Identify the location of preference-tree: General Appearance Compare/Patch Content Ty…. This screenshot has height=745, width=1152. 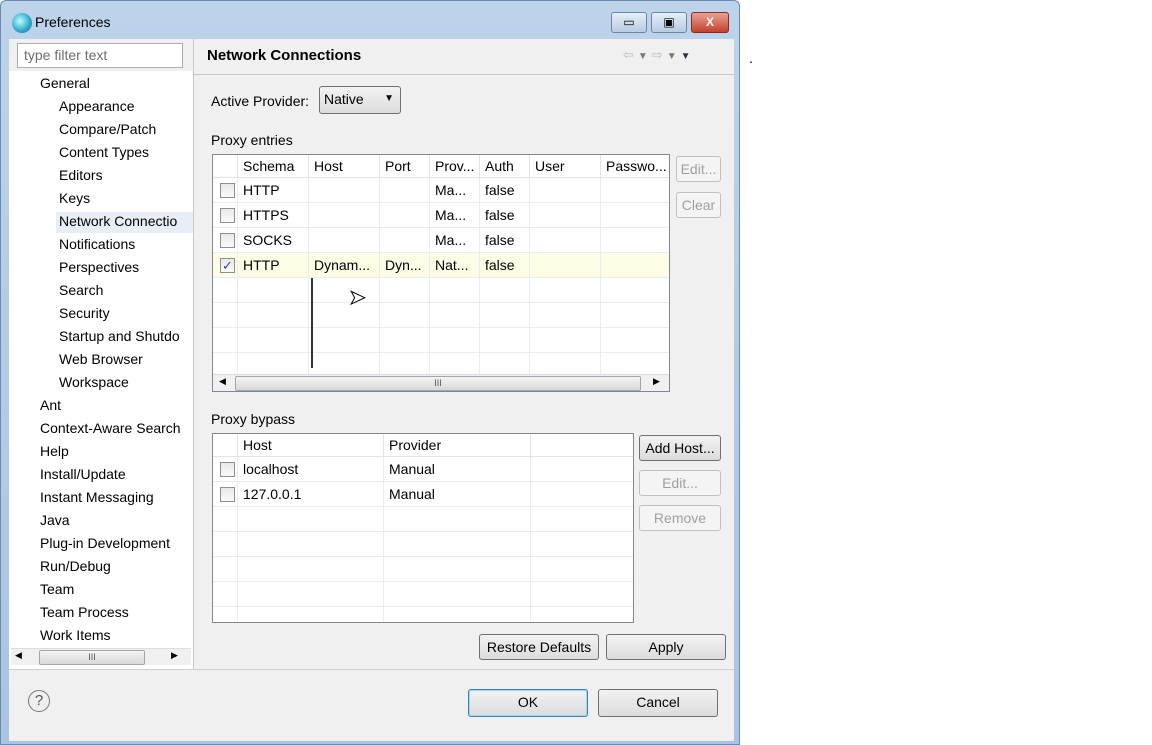
(101, 370).